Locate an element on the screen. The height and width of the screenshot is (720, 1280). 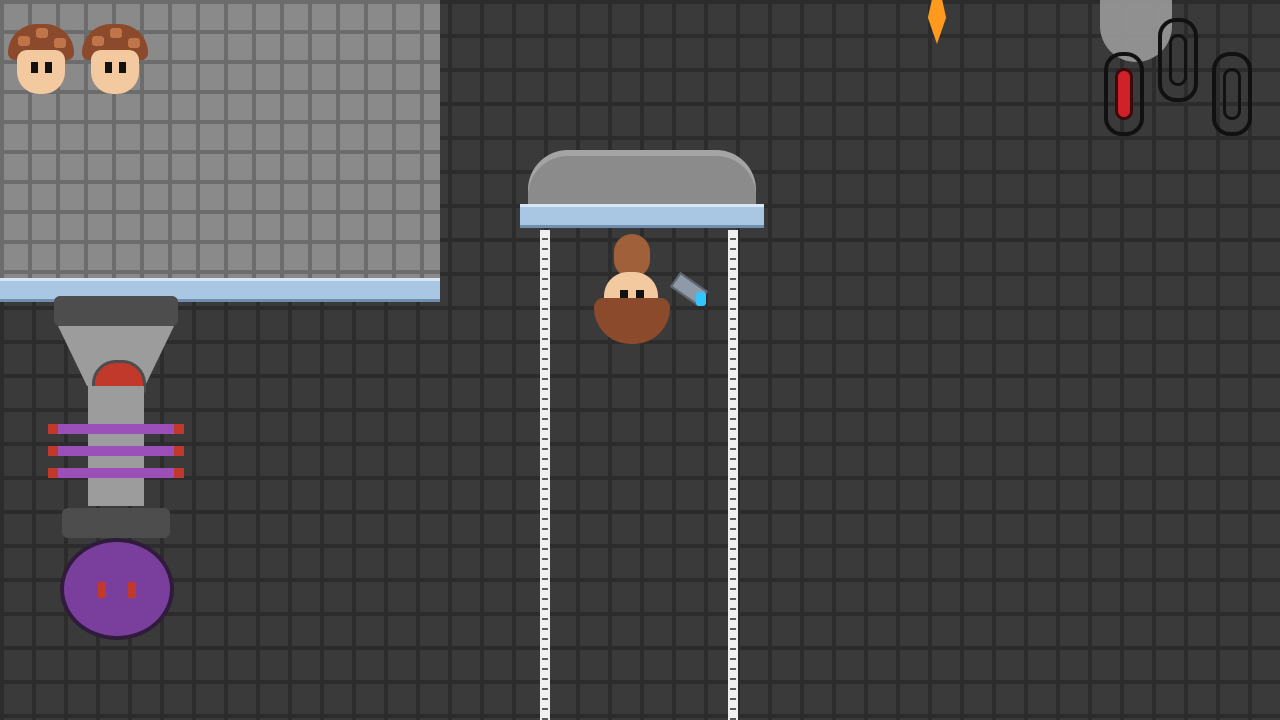
spike-trap is located at coordinates (116, 471).